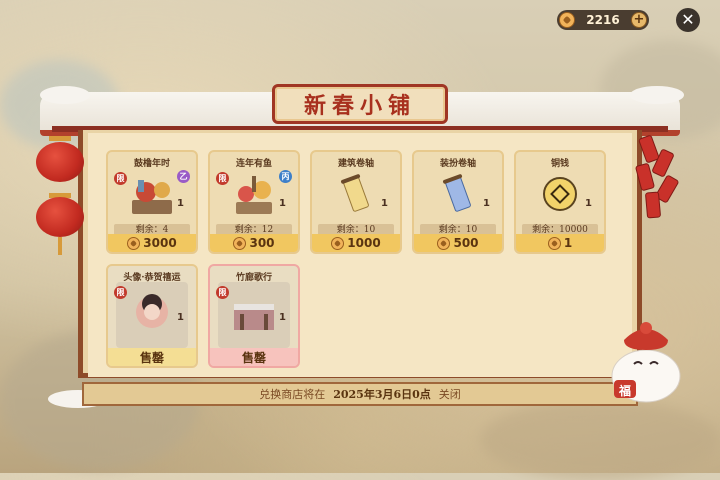 The height and width of the screenshot is (480, 720). I want to click on buy-button: 3000, so click(152, 243).